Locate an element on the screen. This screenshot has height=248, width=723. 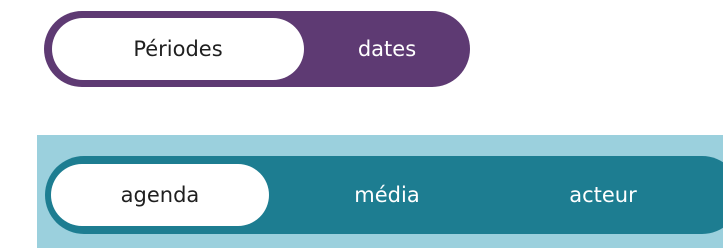
toggle-option-agenda: agenda is located at coordinates (160, 195).